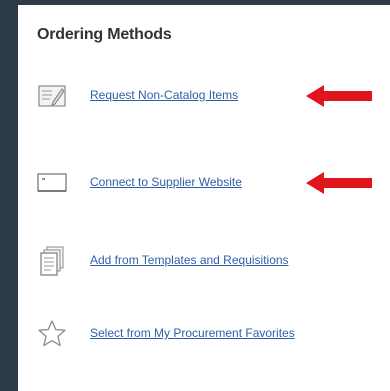  I want to click on documents-icon, so click(52, 261).